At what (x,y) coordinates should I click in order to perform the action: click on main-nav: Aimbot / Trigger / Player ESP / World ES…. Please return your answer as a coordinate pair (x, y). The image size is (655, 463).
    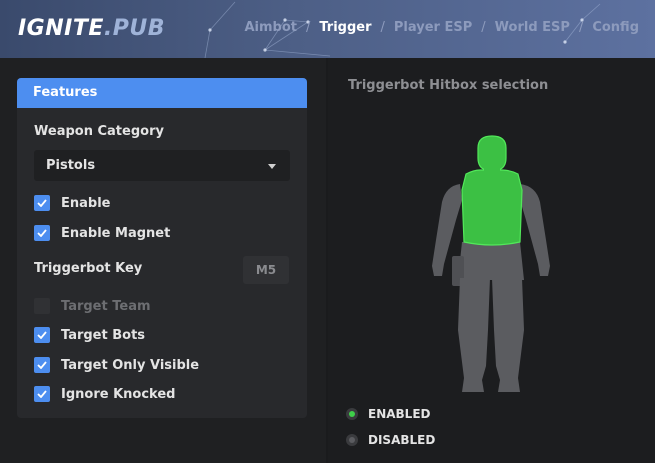
    Looking at the image, I should click on (449, 27).